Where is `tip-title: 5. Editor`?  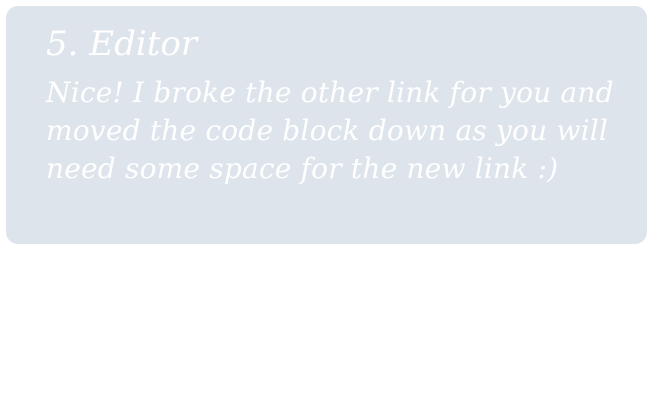
tip-title: 5. Editor is located at coordinates (122, 44).